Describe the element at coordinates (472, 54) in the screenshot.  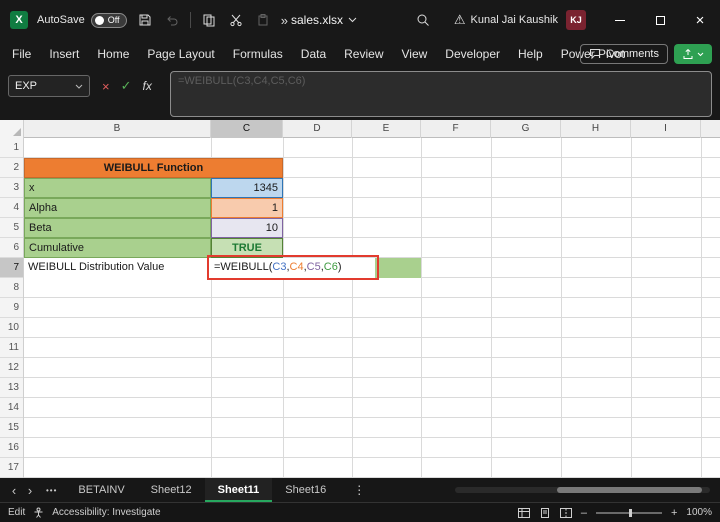
I see `tab-developer: Developer` at that location.